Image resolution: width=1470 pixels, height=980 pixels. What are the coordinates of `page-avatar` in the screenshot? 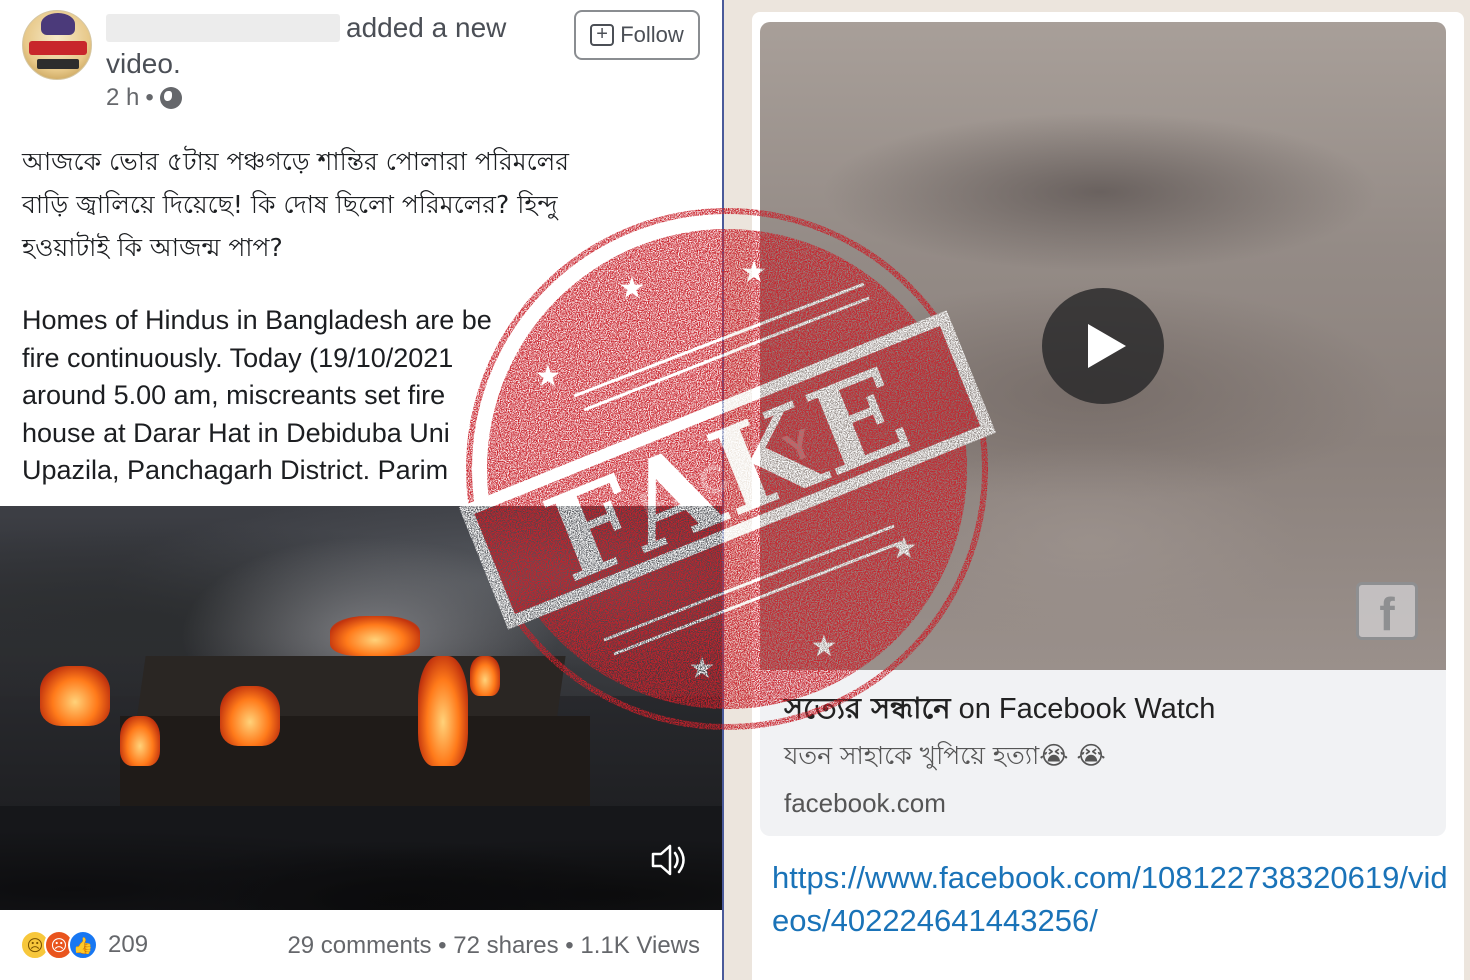 It's located at (57, 45).